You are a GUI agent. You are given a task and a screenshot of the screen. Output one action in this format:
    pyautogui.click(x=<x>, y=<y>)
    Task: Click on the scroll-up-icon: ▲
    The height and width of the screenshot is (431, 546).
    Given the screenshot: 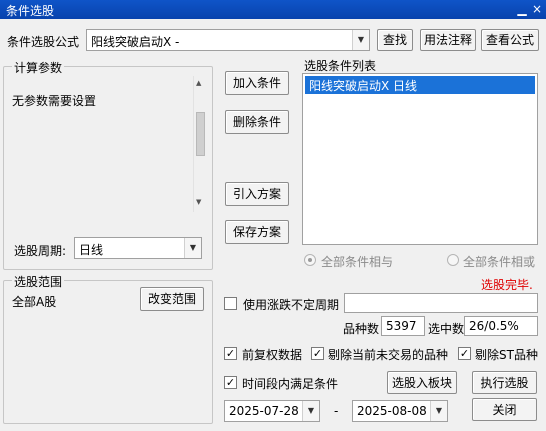 What is the action you would take?
    pyautogui.click(x=198, y=83)
    